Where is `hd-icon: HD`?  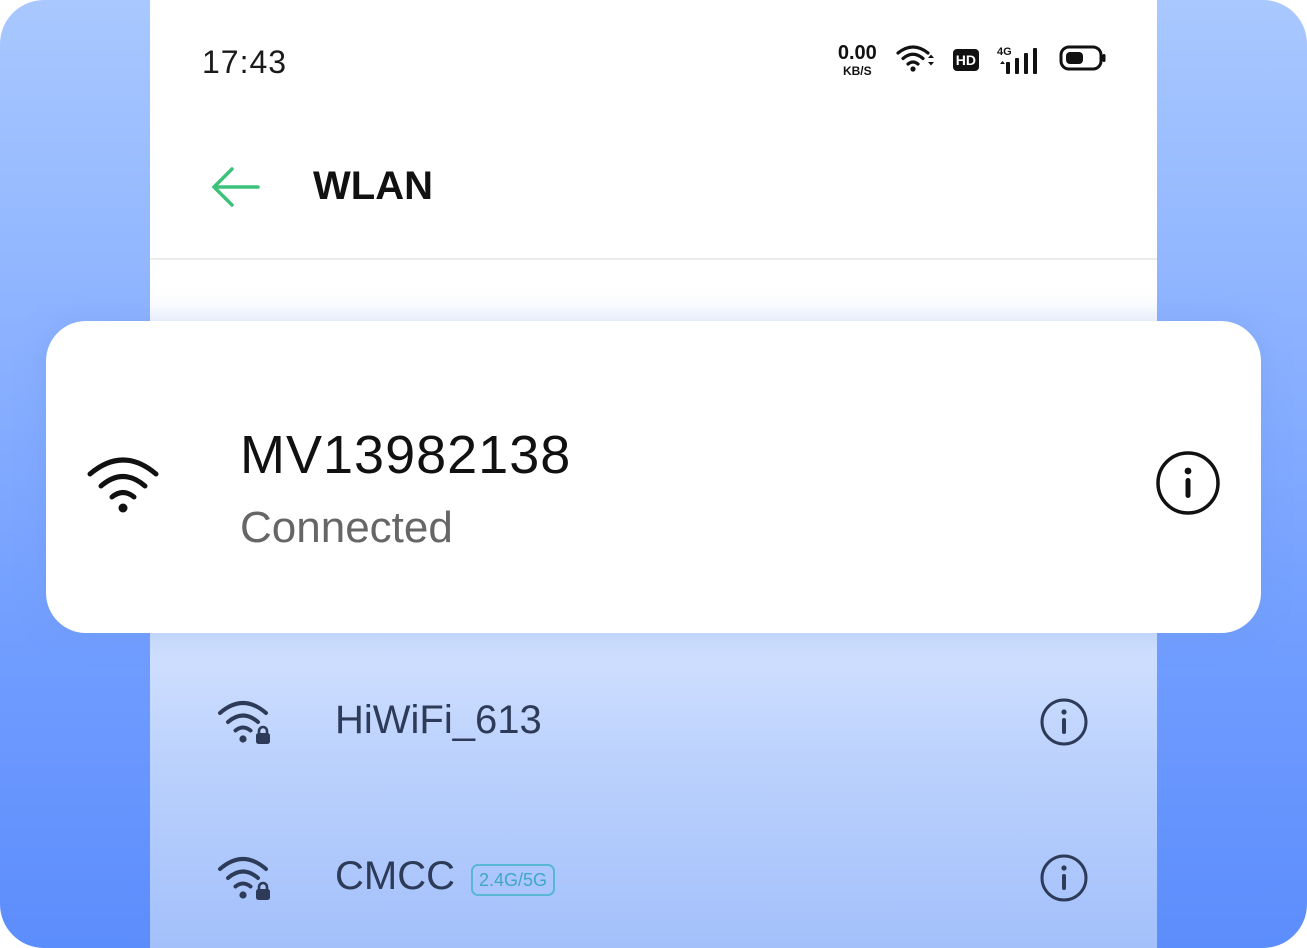 hd-icon: HD is located at coordinates (965, 60).